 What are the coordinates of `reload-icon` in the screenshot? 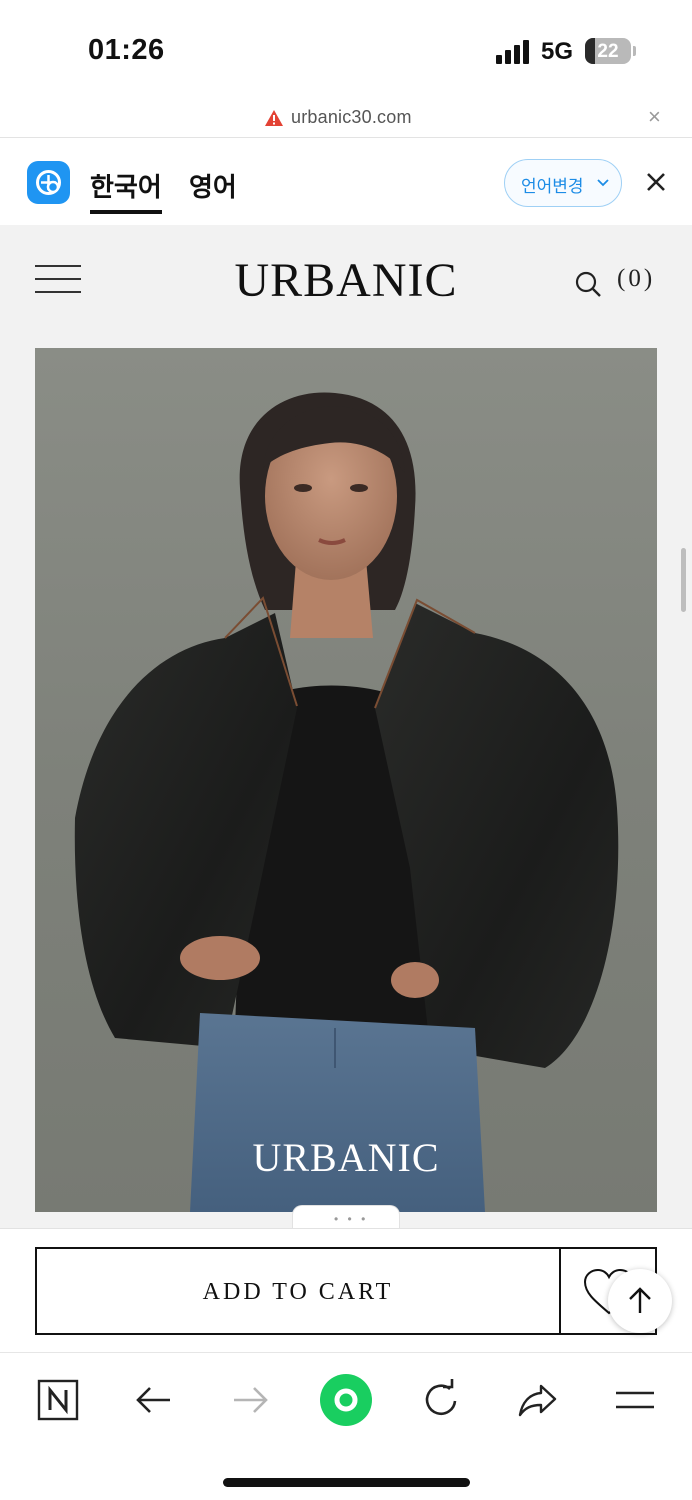 It's located at (442, 1400).